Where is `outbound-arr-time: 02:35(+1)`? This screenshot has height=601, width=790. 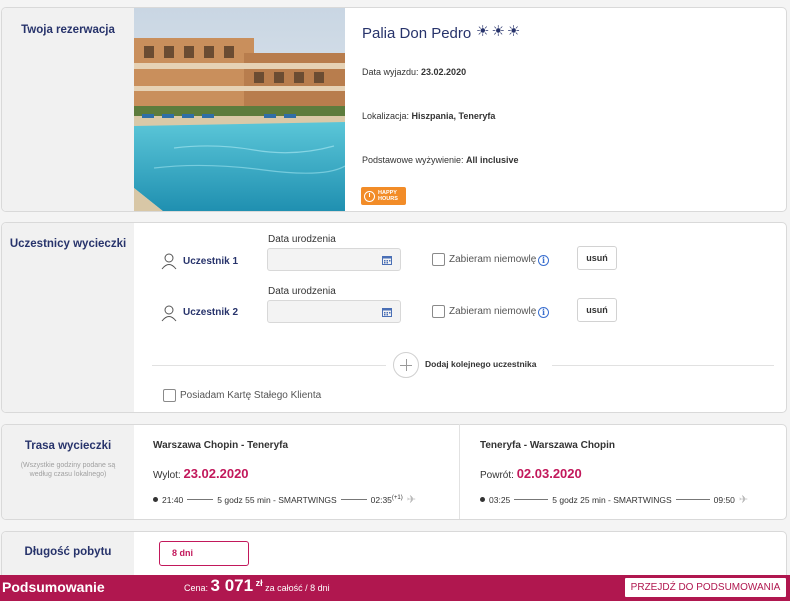 outbound-arr-time: 02:35(+1) is located at coordinates (386, 499).